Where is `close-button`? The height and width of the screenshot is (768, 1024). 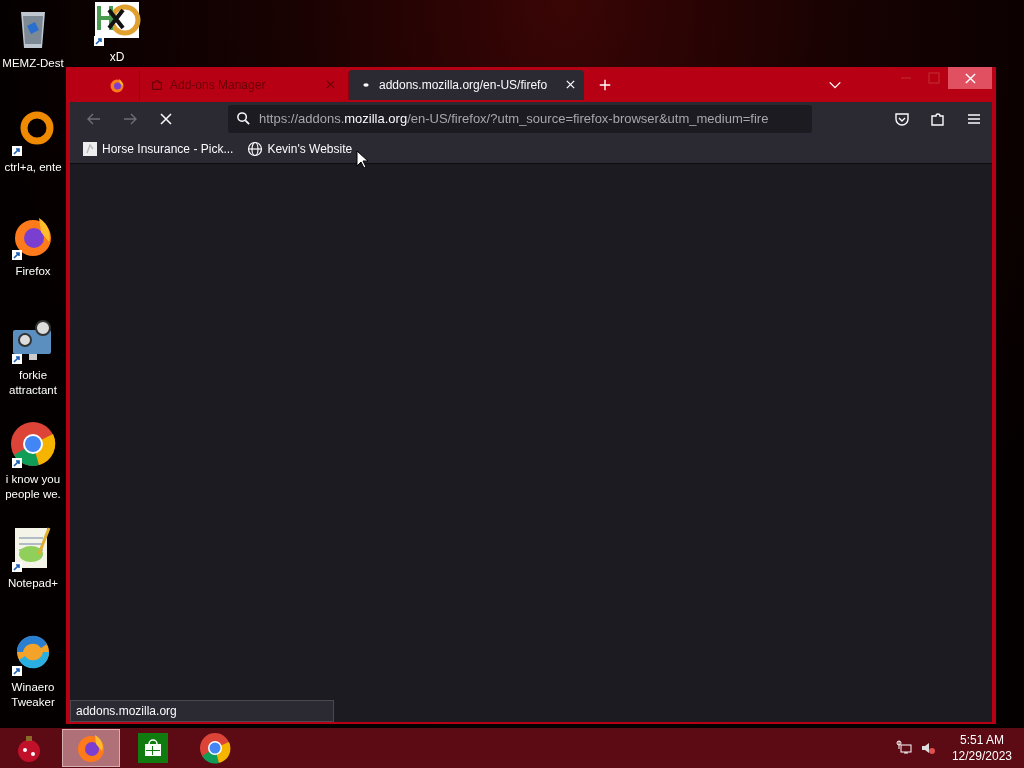 close-button is located at coordinates (970, 78).